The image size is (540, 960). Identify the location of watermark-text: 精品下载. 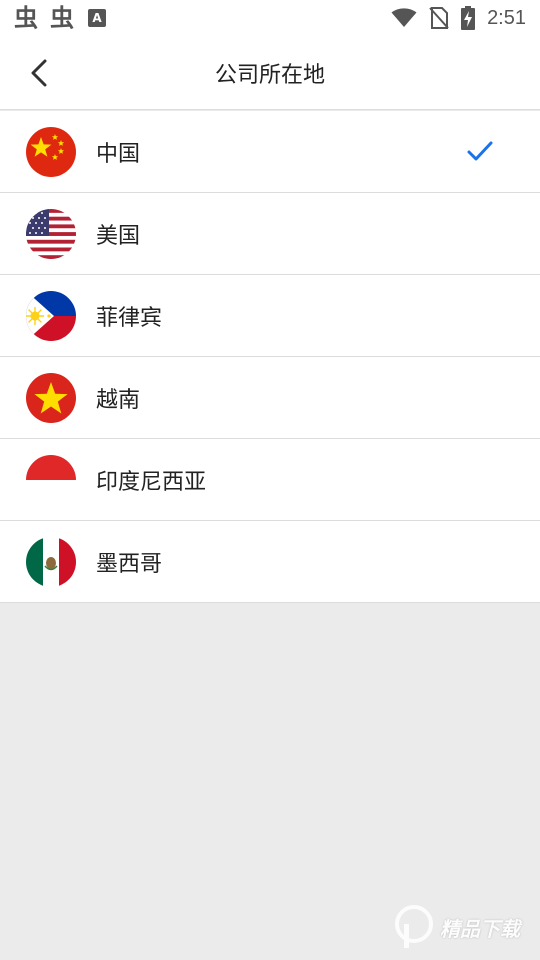
(480, 928).